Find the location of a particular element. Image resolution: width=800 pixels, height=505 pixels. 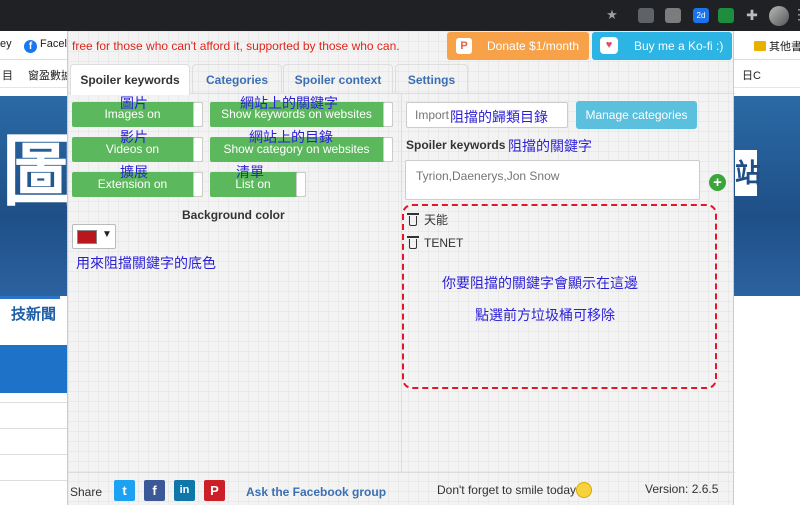

site-tab: 技新聞 is located at coordinates (30, 314).